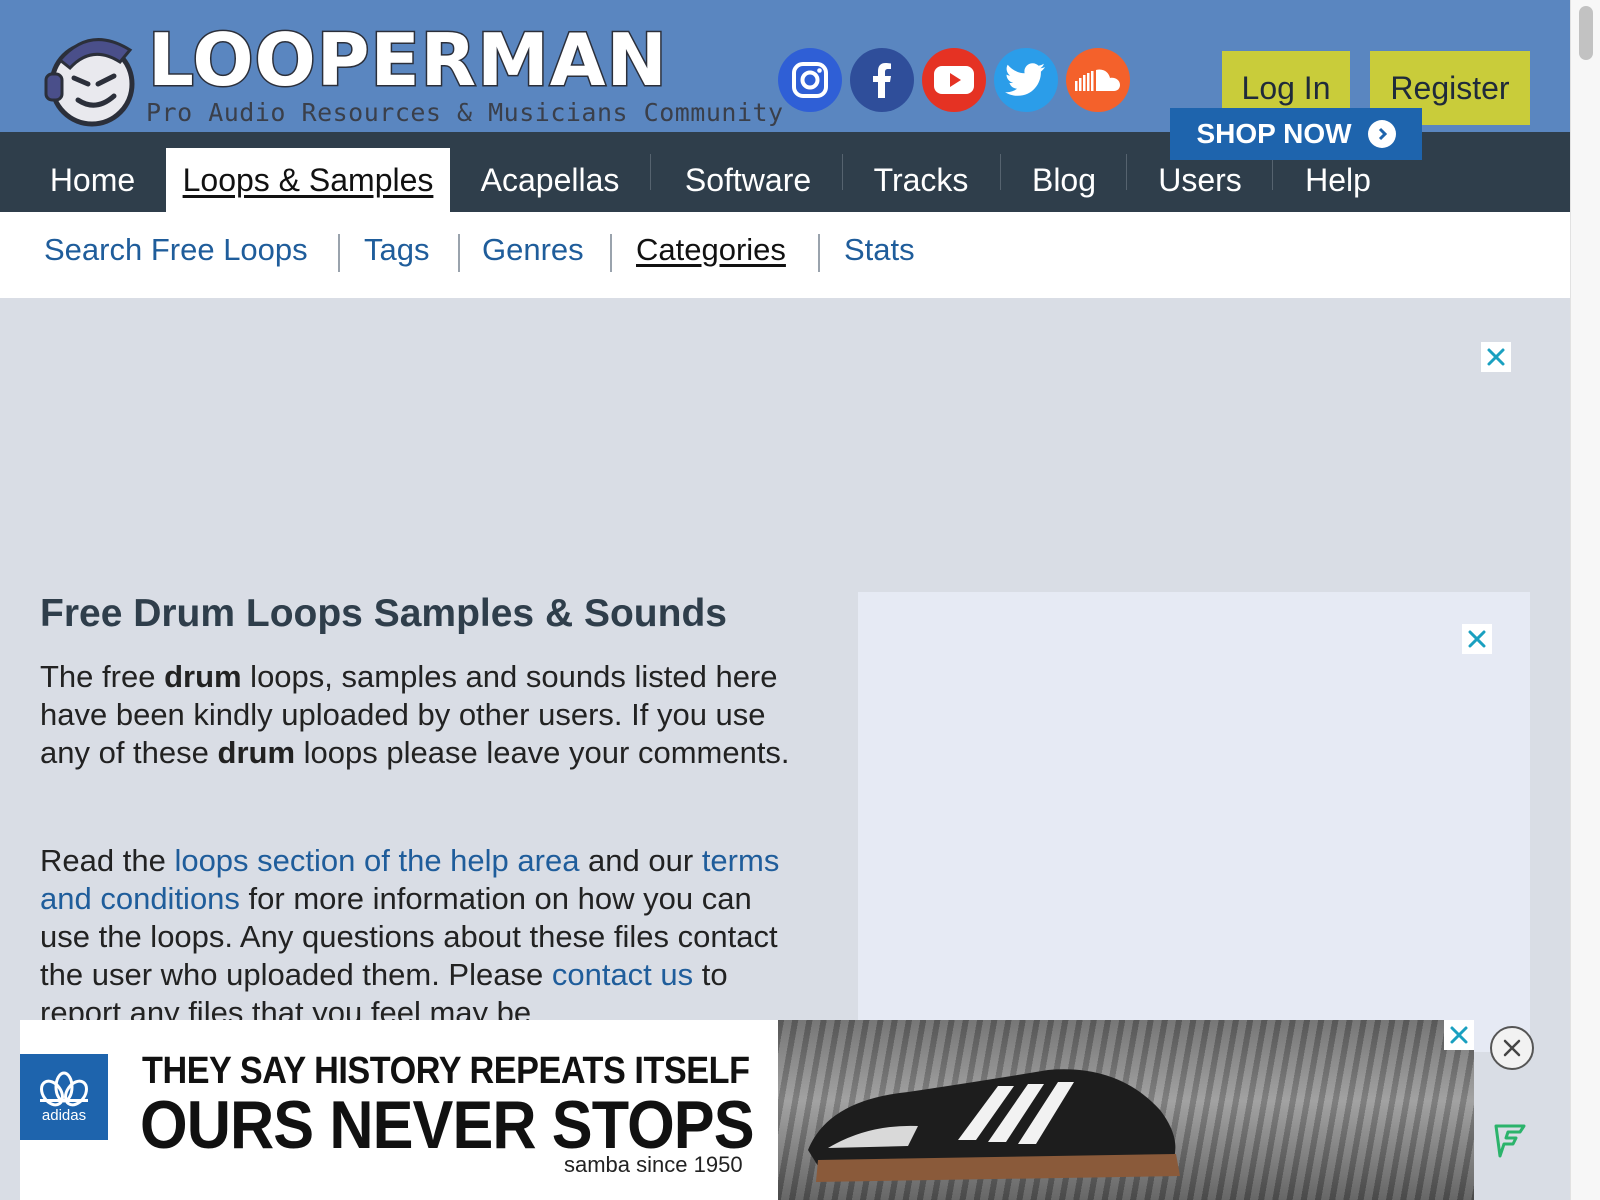  I want to click on banner-tagline: samba since 1950, so click(653, 1164).